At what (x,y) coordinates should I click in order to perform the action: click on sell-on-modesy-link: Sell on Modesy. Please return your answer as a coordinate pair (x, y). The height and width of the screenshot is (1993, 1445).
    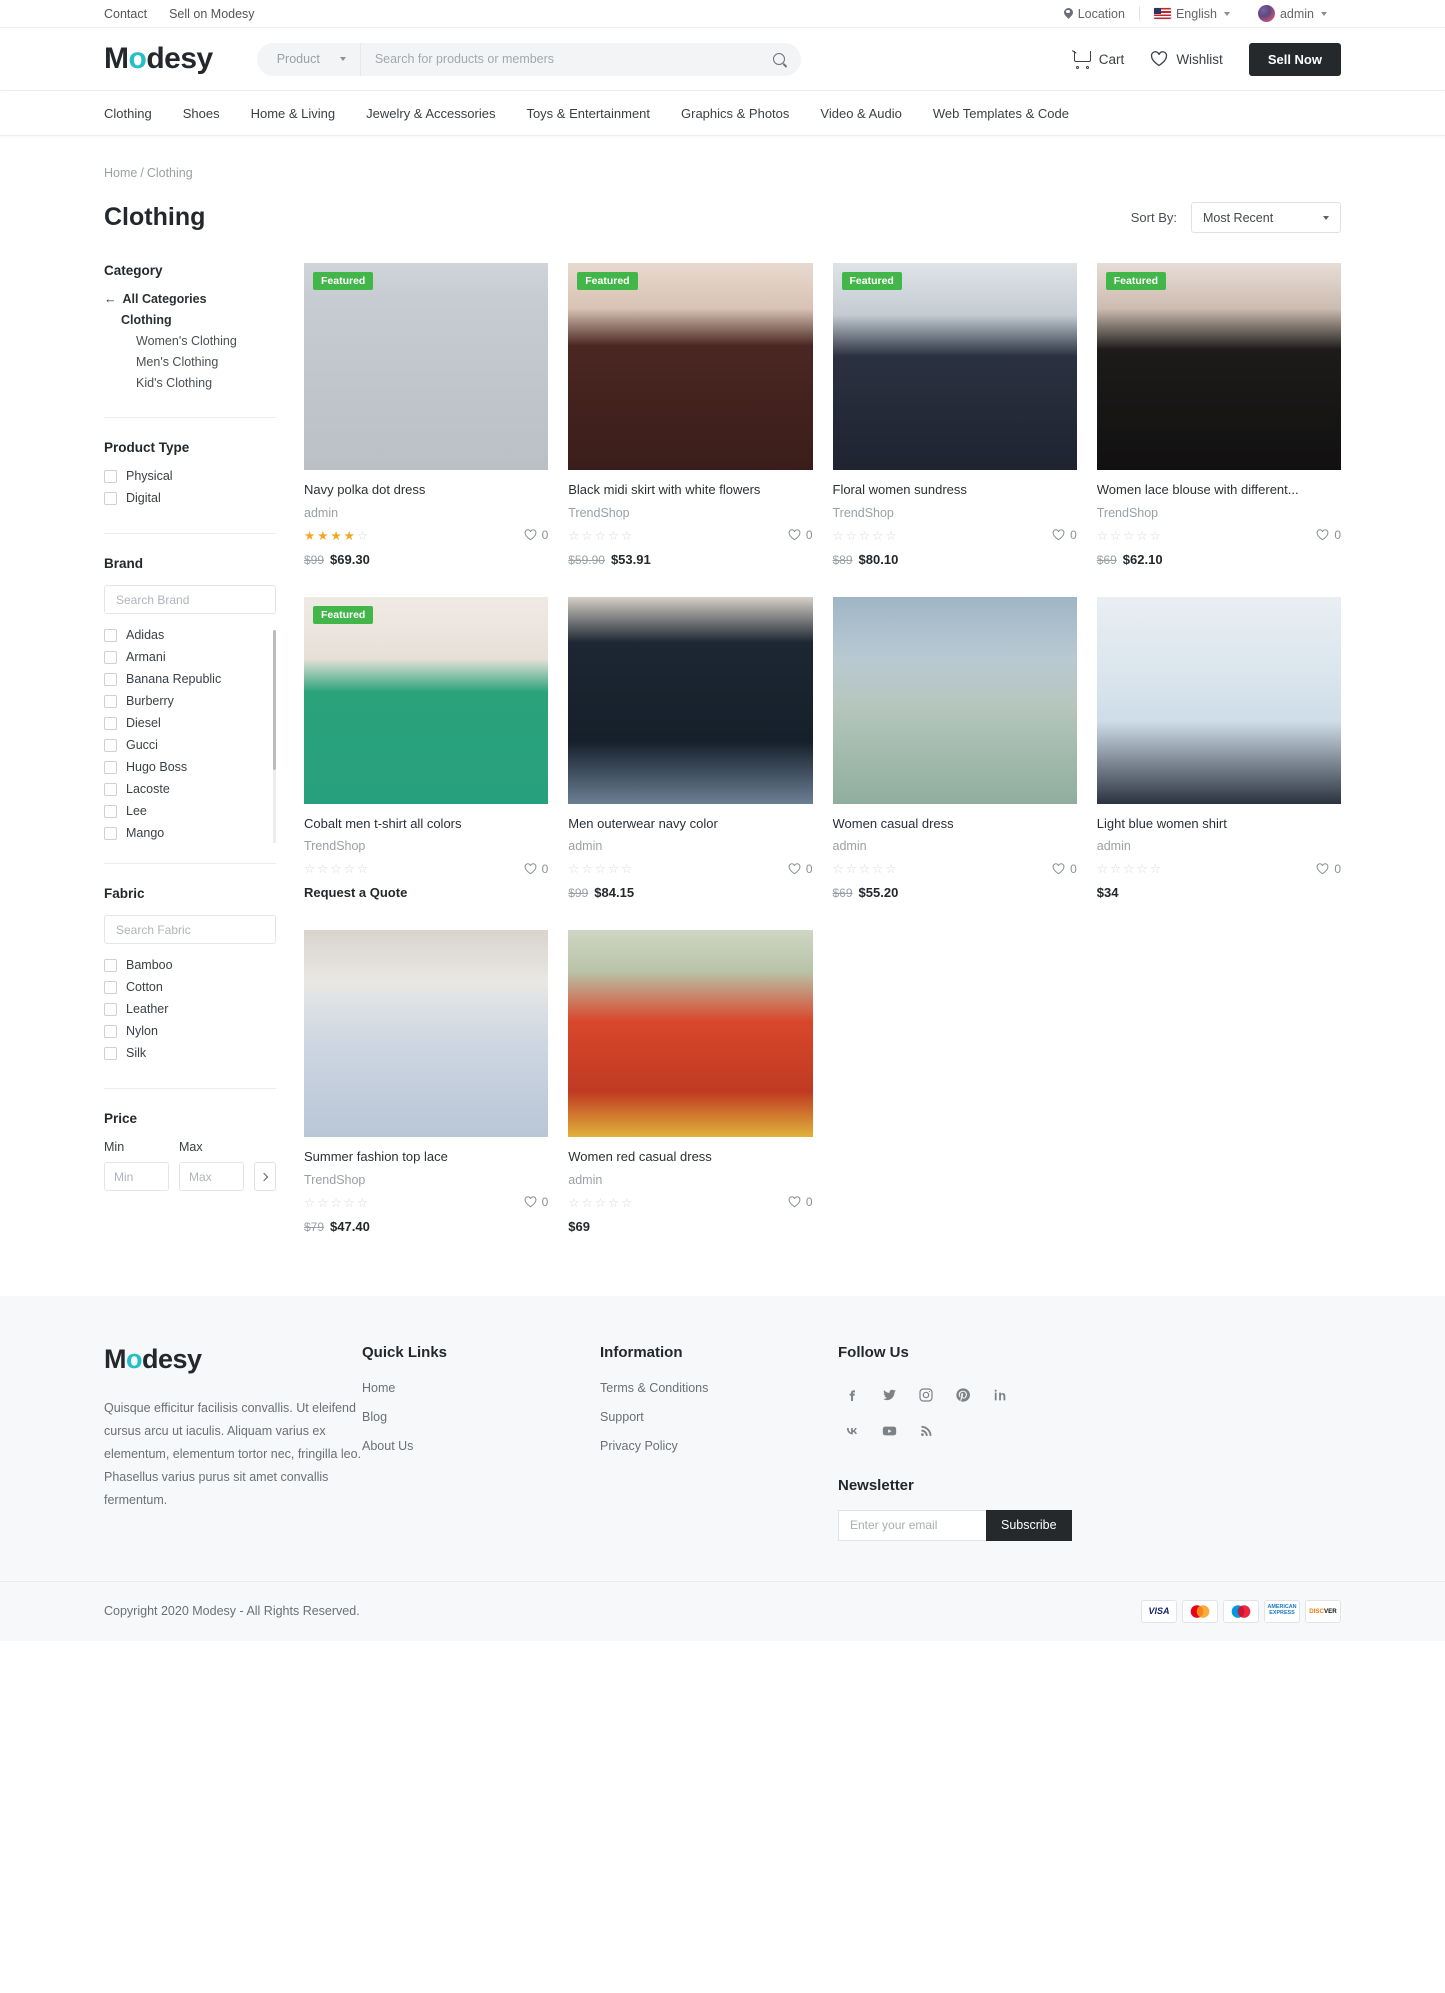
    Looking at the image, I should click on (211, 14).